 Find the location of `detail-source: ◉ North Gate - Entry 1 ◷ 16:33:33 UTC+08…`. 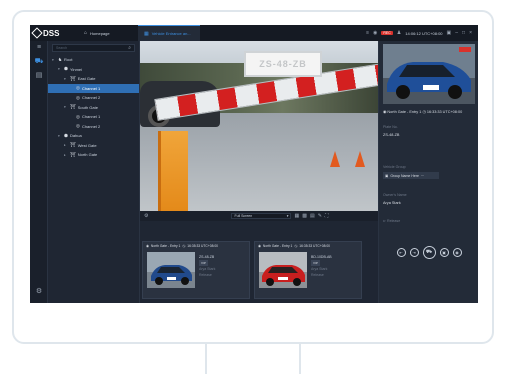

detail-source: ◉ North Gate - Entry 1 ◷ 16:33:33 UTC+08… is located at coordinates (422, 111).